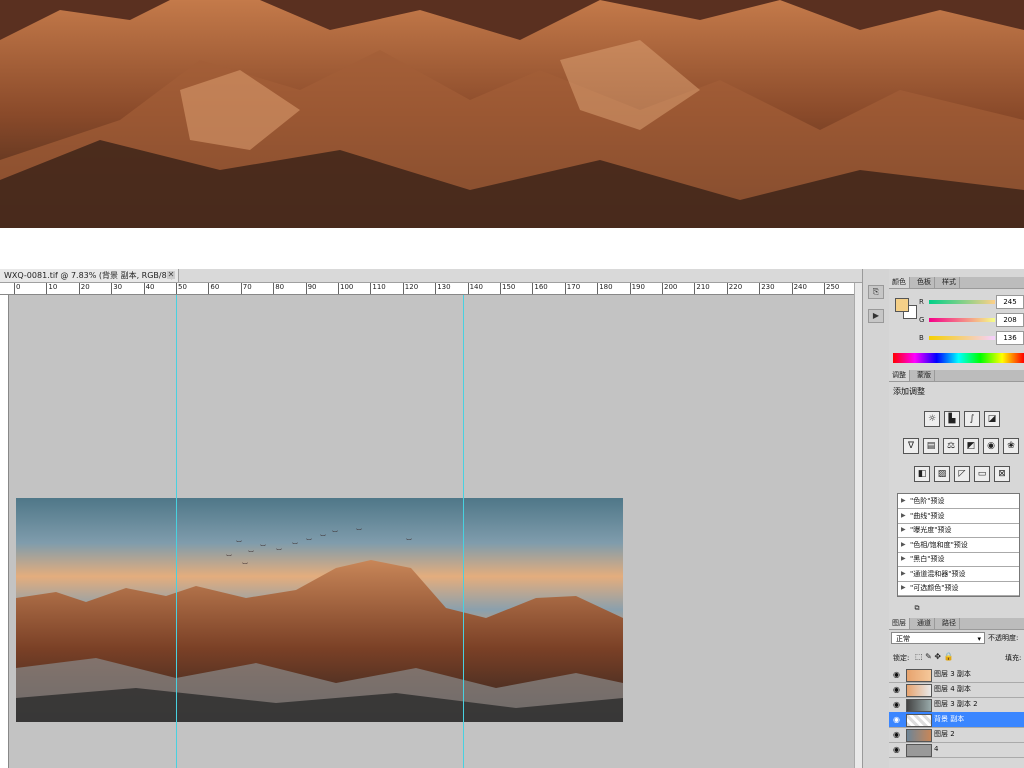  I want to click on layer-row: ◉ 图层 2, so click(956, 735).